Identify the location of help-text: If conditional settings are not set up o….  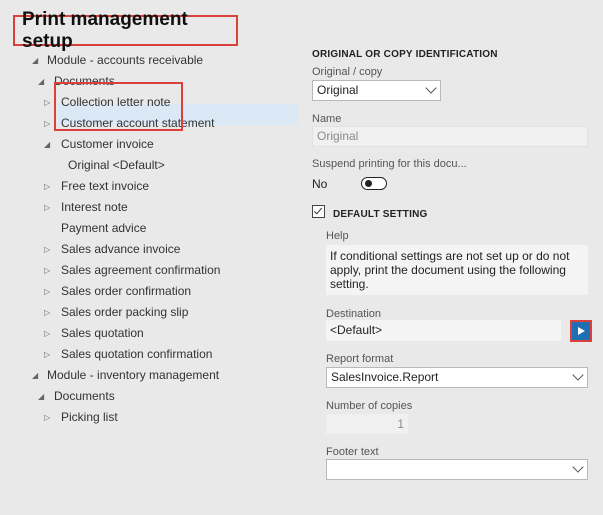
(457, 270).